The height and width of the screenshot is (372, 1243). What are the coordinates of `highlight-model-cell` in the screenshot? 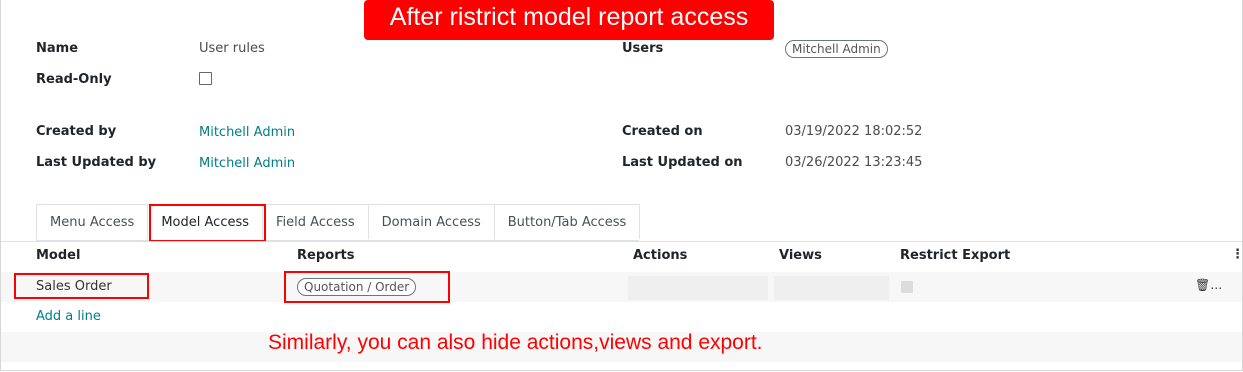 It's located at (81, 286).